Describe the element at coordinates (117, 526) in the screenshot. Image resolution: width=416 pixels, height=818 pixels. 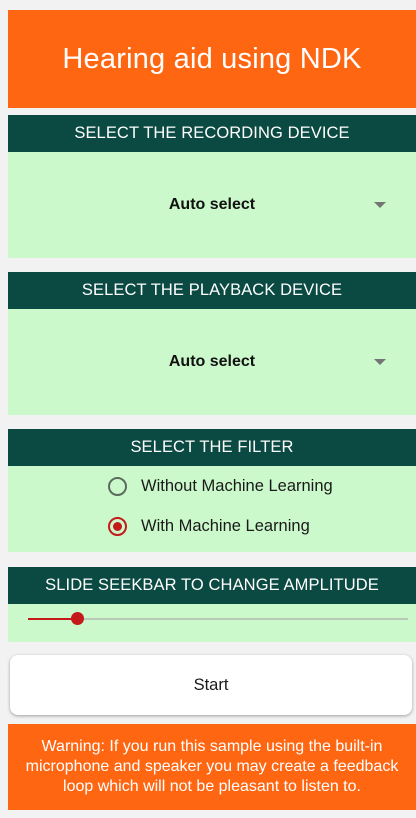
I see `radio-checked-icon` at that location.